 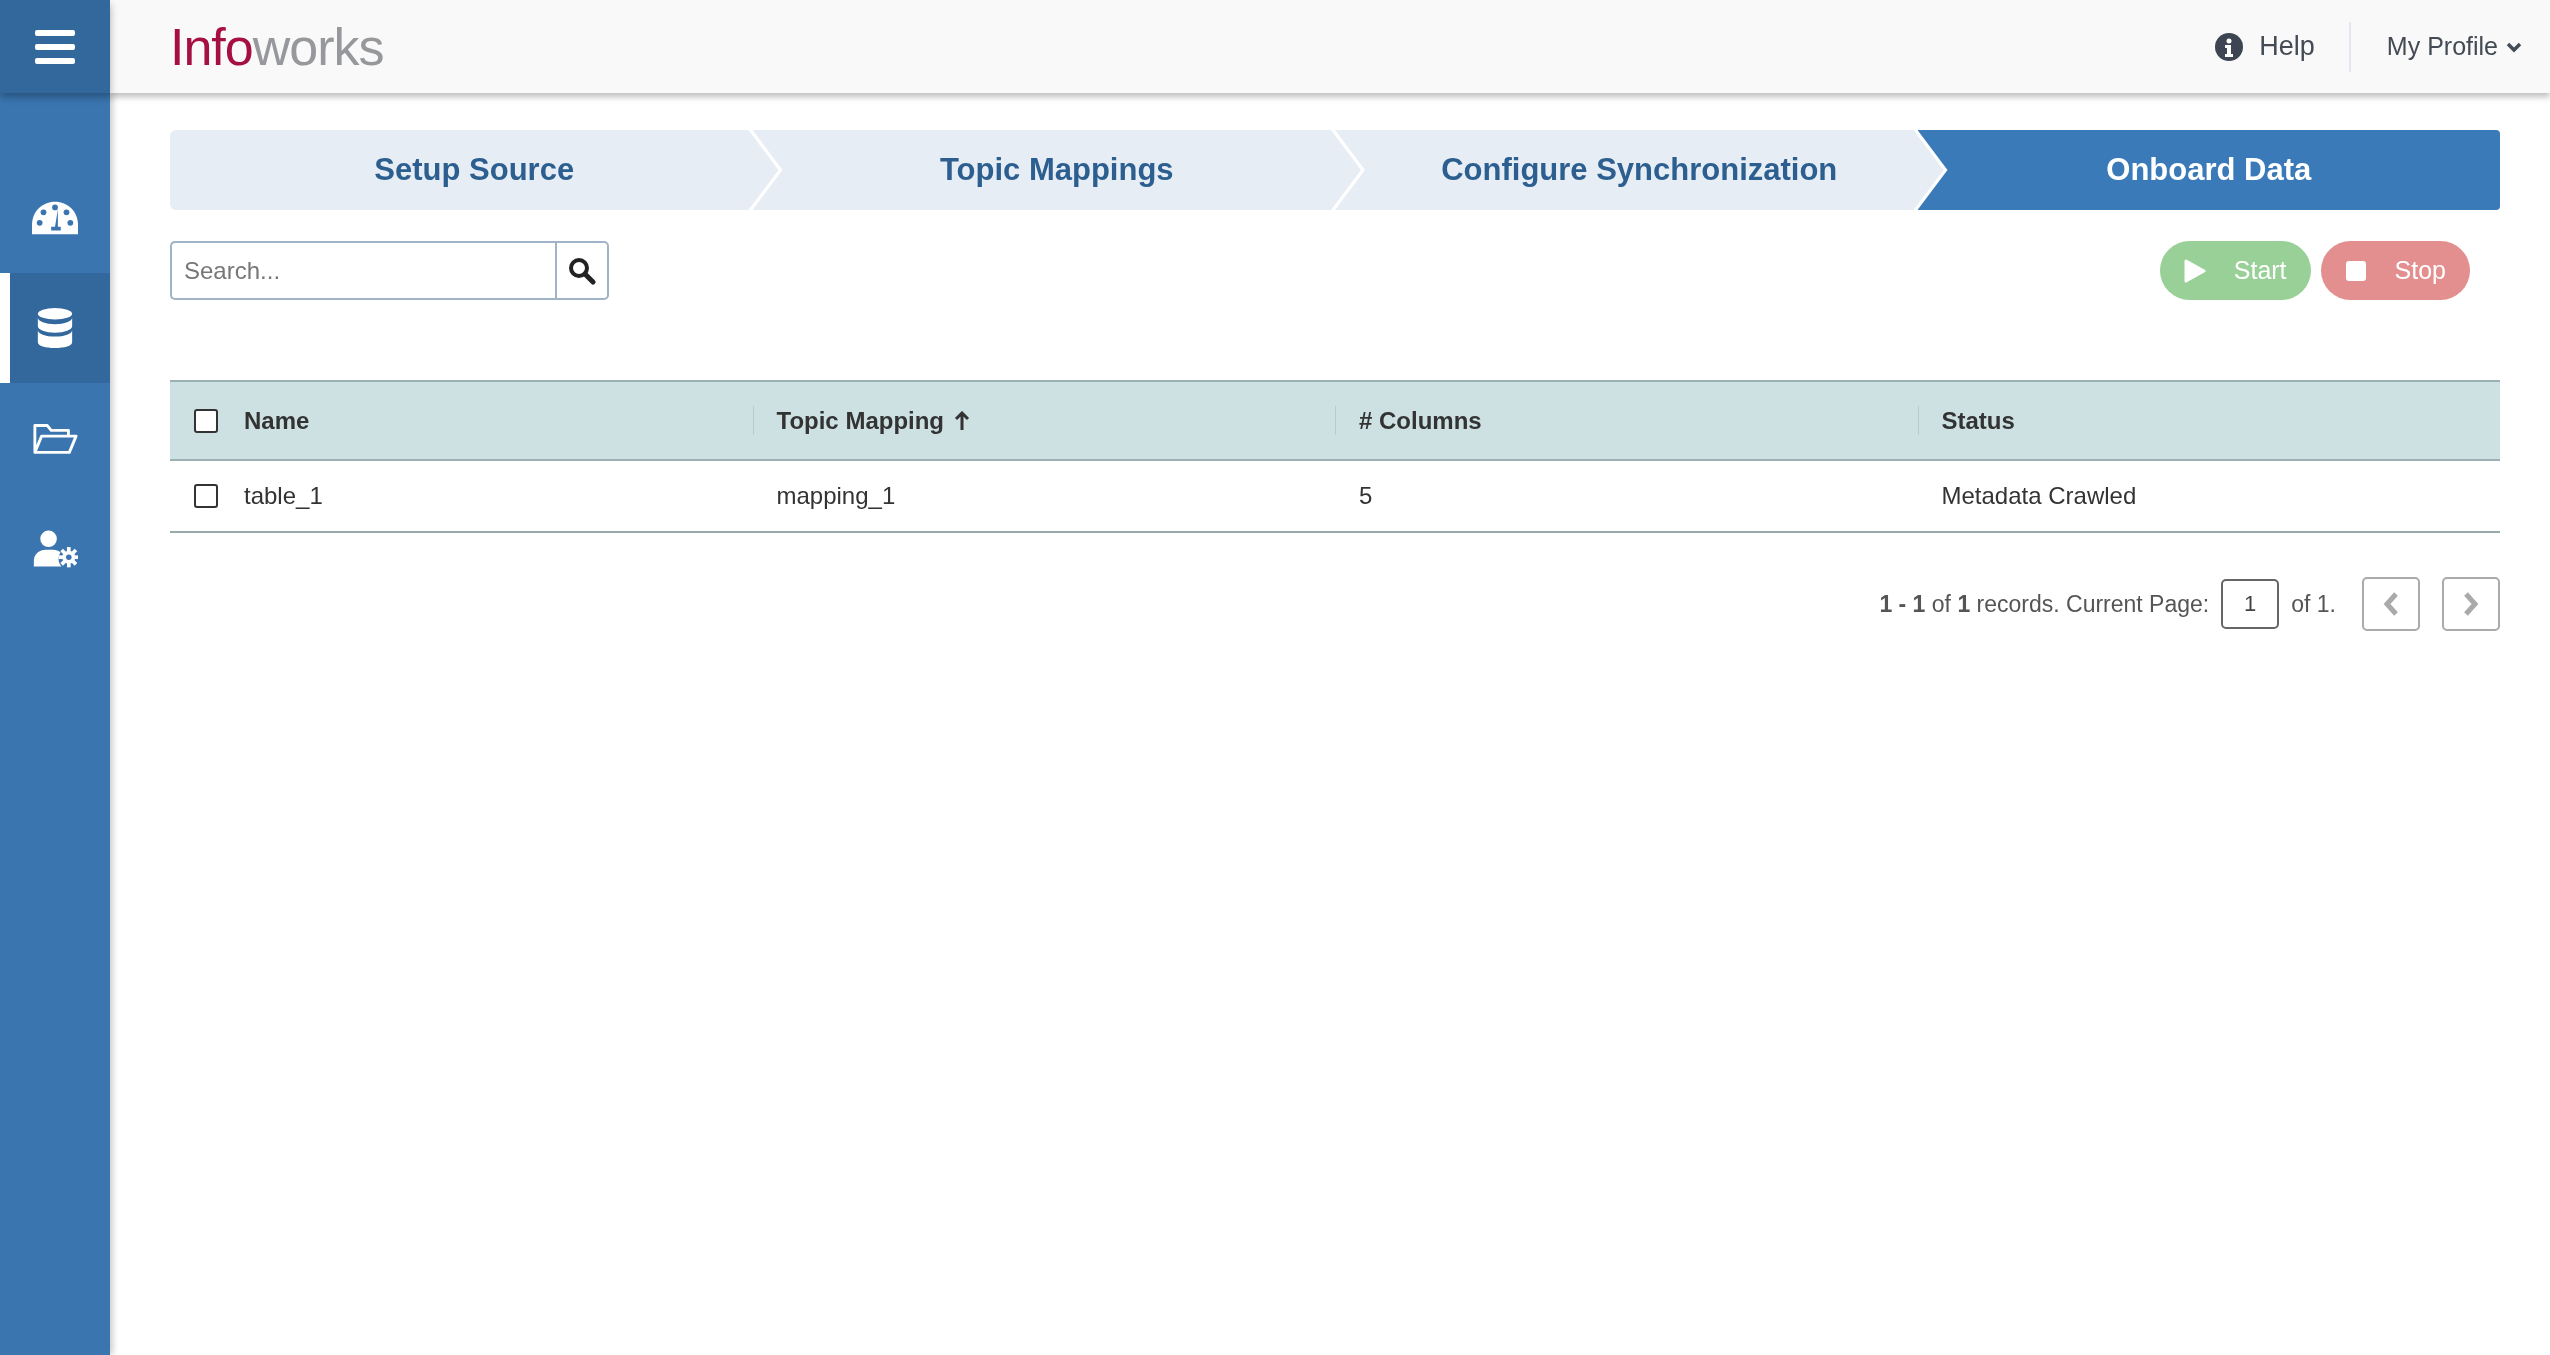 I want to click on wizard-step: Topic Mappings, so click(x=1056, y=170).